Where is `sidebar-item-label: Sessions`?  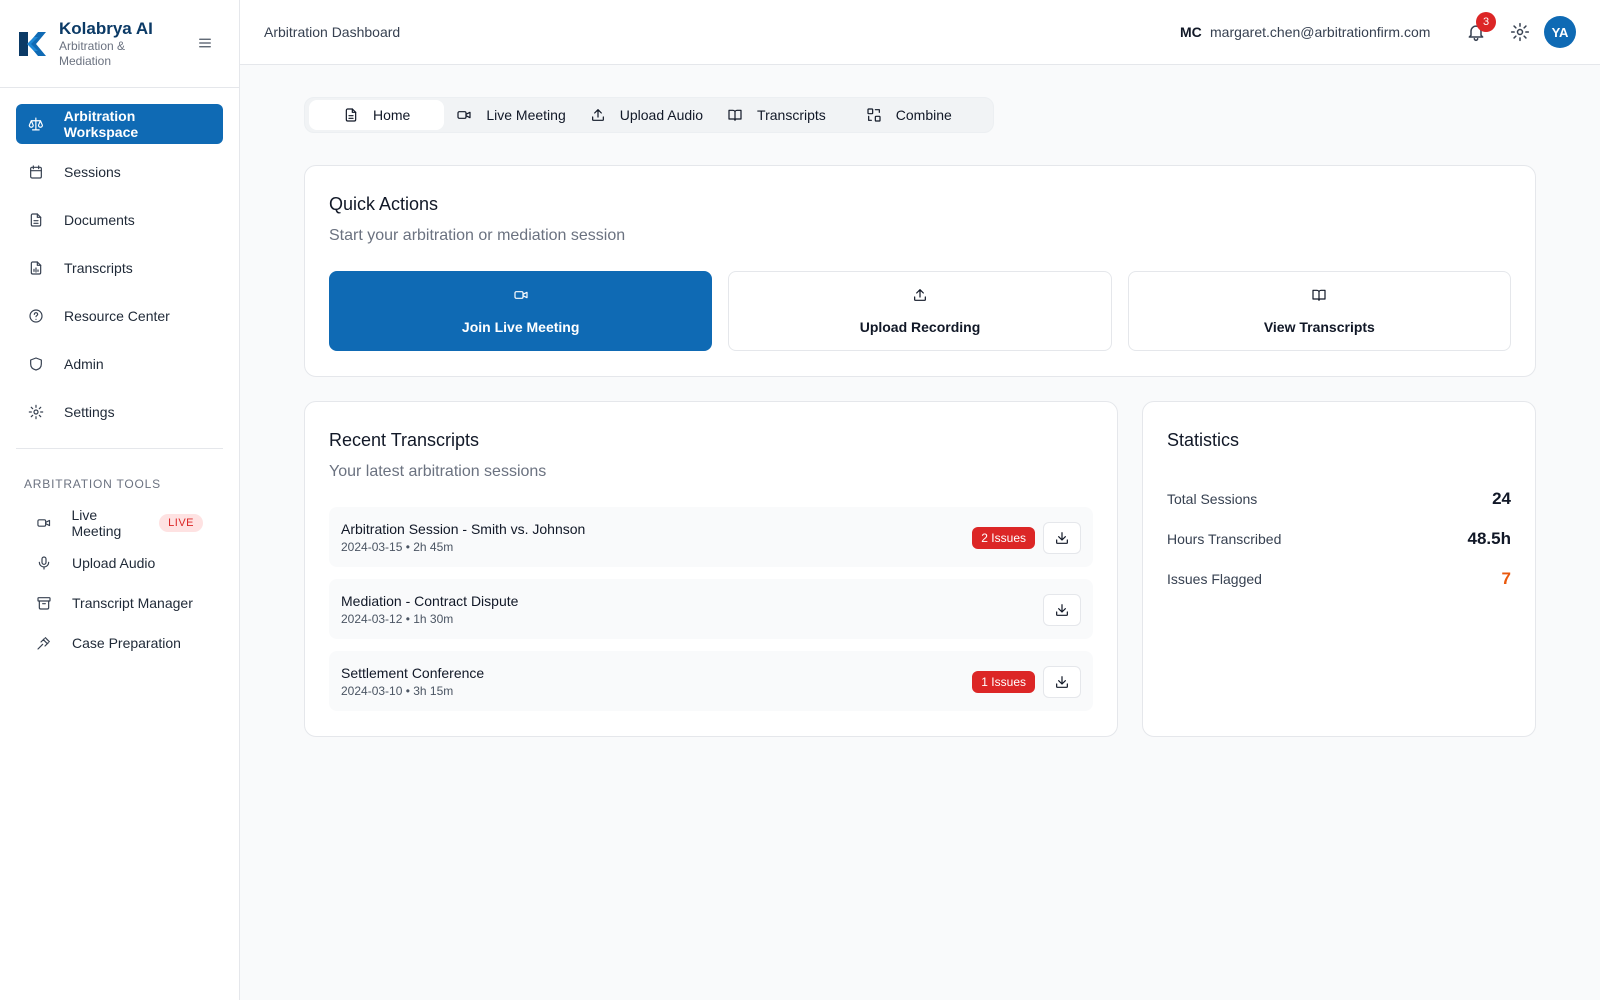
sidebar-item-label: Sessions is located at coordinates (92, 172).